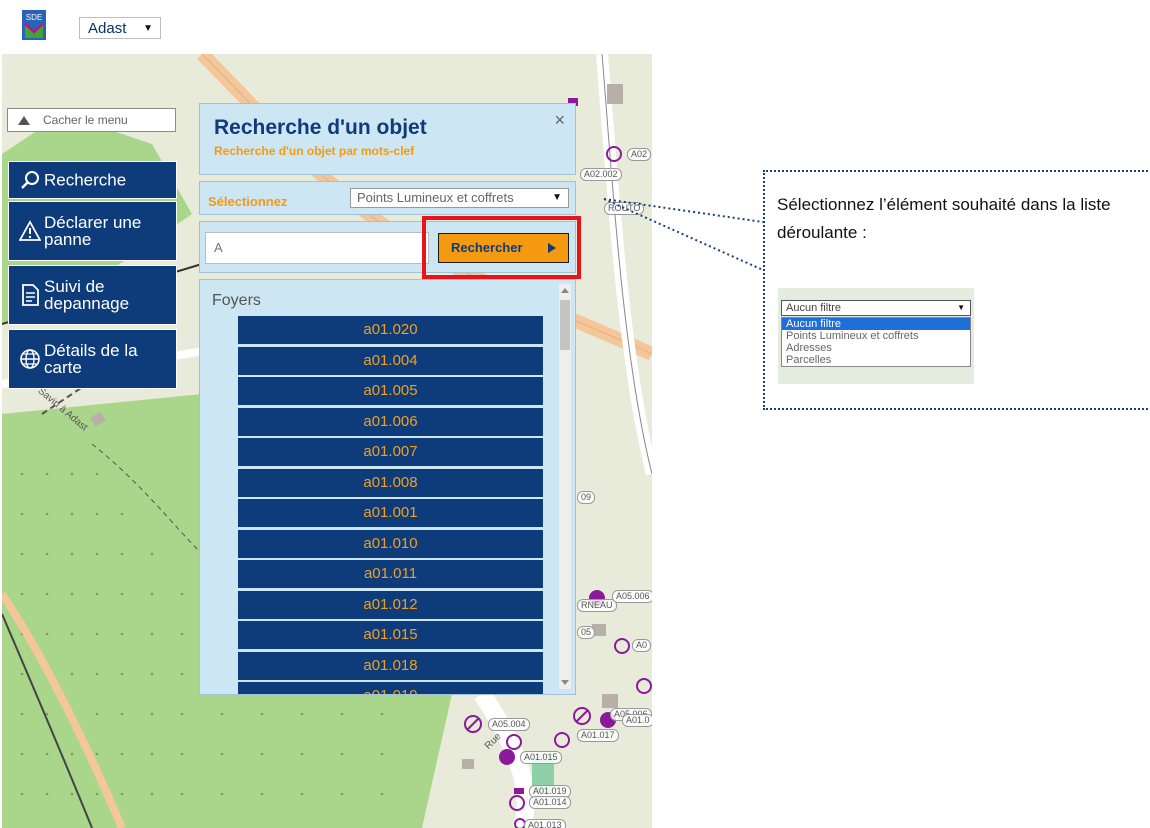  Describe the element at coordinates (876, 324) in the screenshot. I see `filter-option: Aucun filtre` at that location.